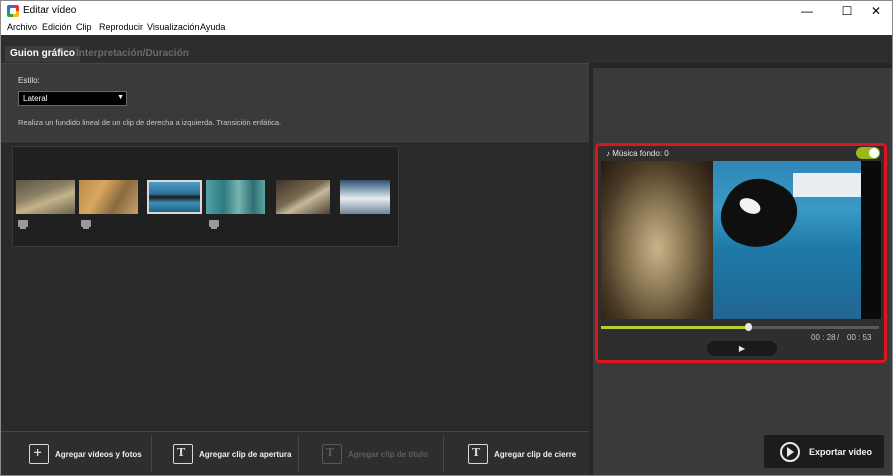 This screenshot has width=893, height=476. I want to click on menu-clip: Clip, so click(84, 27).